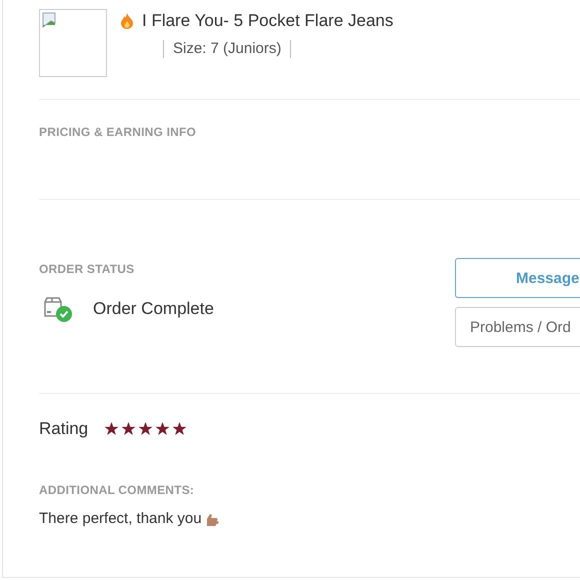 The image size is (580, 580). I want to click on flame-icon, so click(127, 21).